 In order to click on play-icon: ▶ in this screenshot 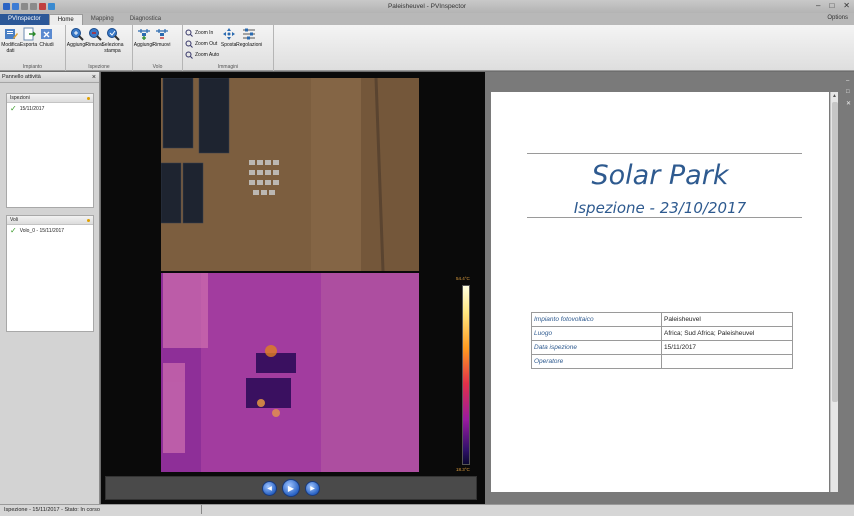, I will do `click(291, 488)`.